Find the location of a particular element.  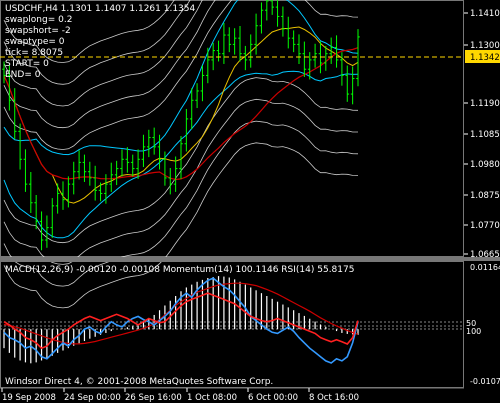

current-price-label: 1.1342 is located at coordinates (485, 58).